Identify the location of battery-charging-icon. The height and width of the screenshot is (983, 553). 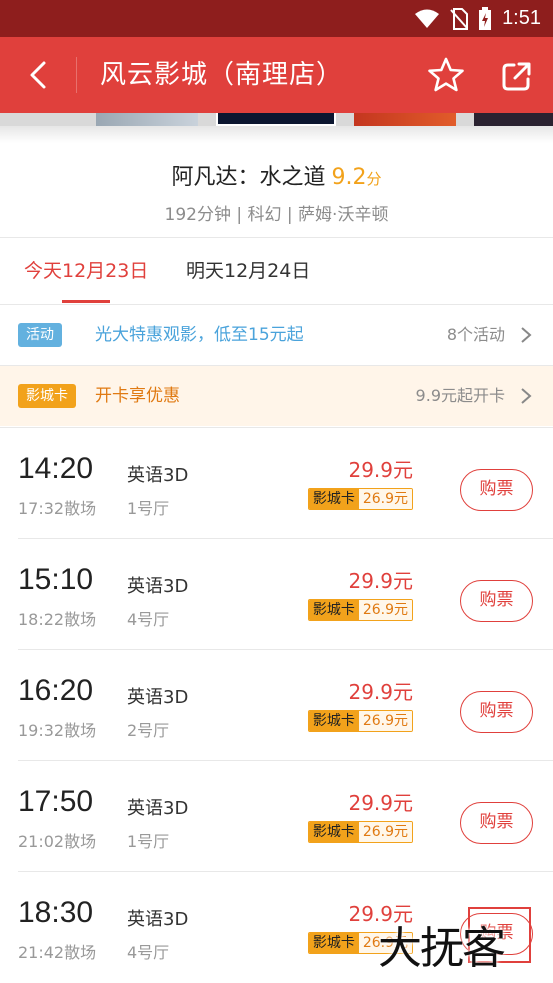
(485, 18).